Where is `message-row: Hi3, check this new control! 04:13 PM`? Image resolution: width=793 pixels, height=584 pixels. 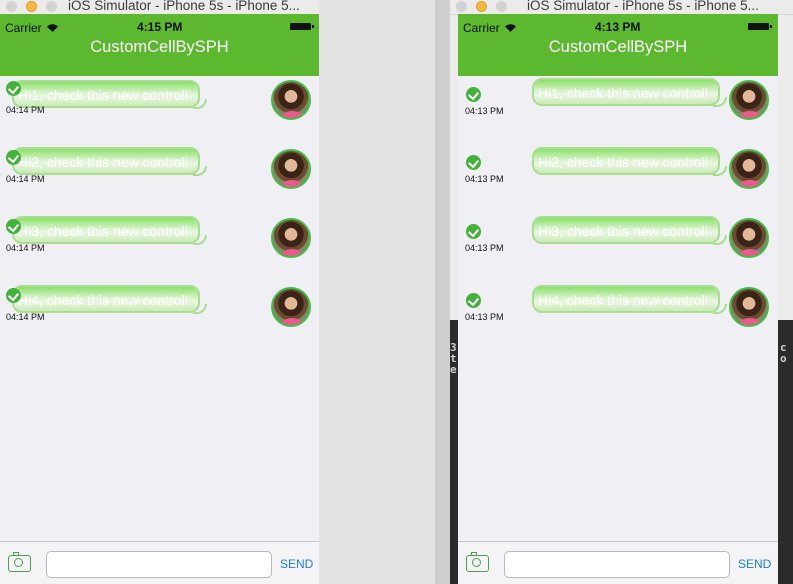 message-row: Hi3, check this new control! 04:13 PM is located at coordinates (618, 244).